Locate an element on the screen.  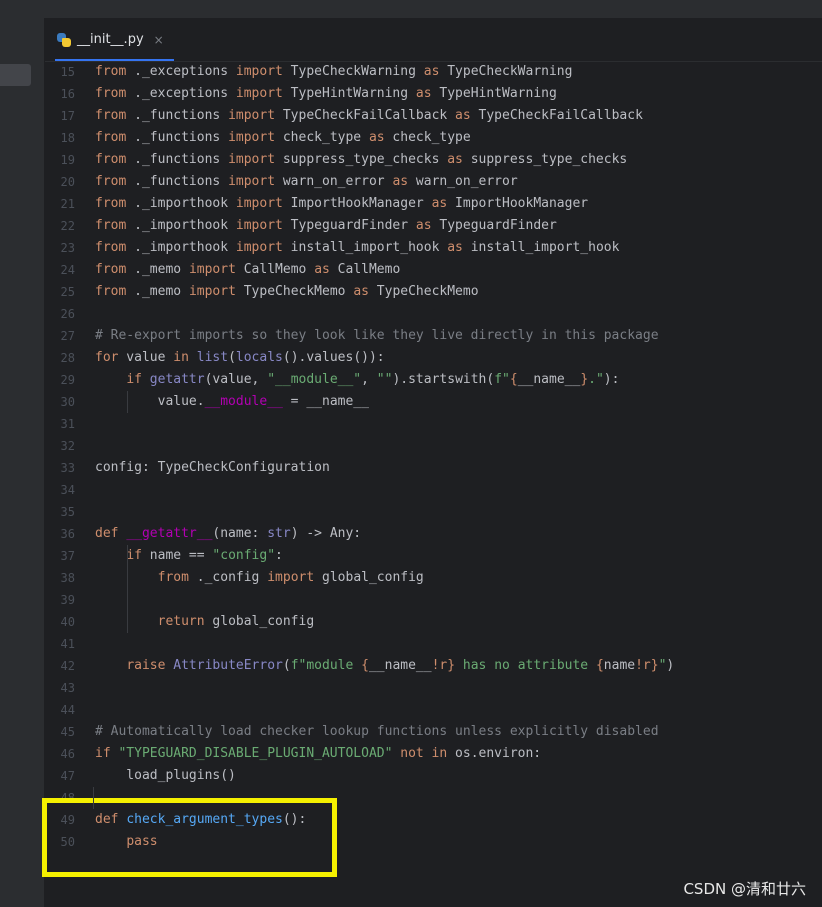
code-token: suppress_type_checks is located at coordinates (361, 159).